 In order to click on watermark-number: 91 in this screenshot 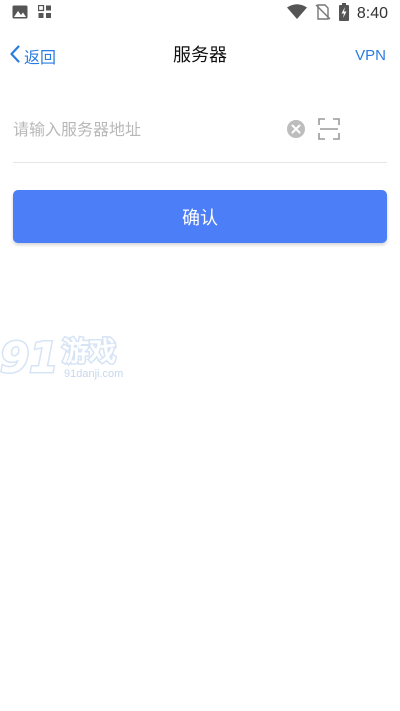, I will do `click(29, 357)`.